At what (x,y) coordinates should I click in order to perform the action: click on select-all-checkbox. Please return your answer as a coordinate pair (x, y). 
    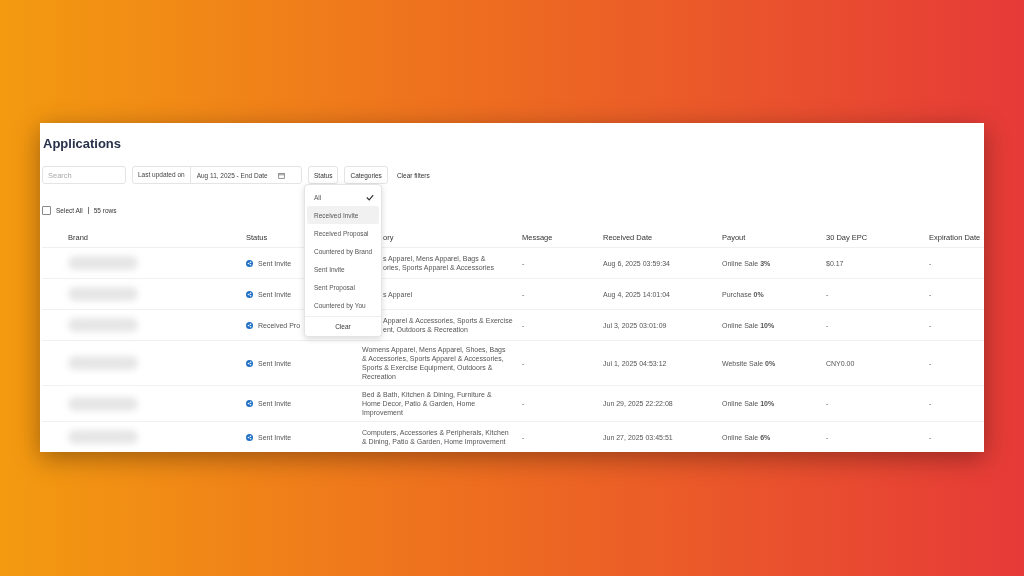
    Looking at the image, I should click on (46, 210).